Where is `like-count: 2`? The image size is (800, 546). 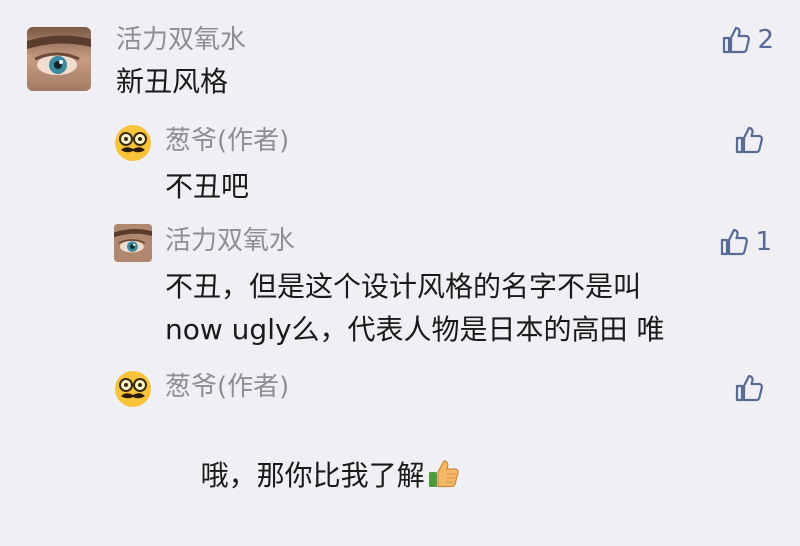
like-count: 2 is located at coordinates (765, 40).